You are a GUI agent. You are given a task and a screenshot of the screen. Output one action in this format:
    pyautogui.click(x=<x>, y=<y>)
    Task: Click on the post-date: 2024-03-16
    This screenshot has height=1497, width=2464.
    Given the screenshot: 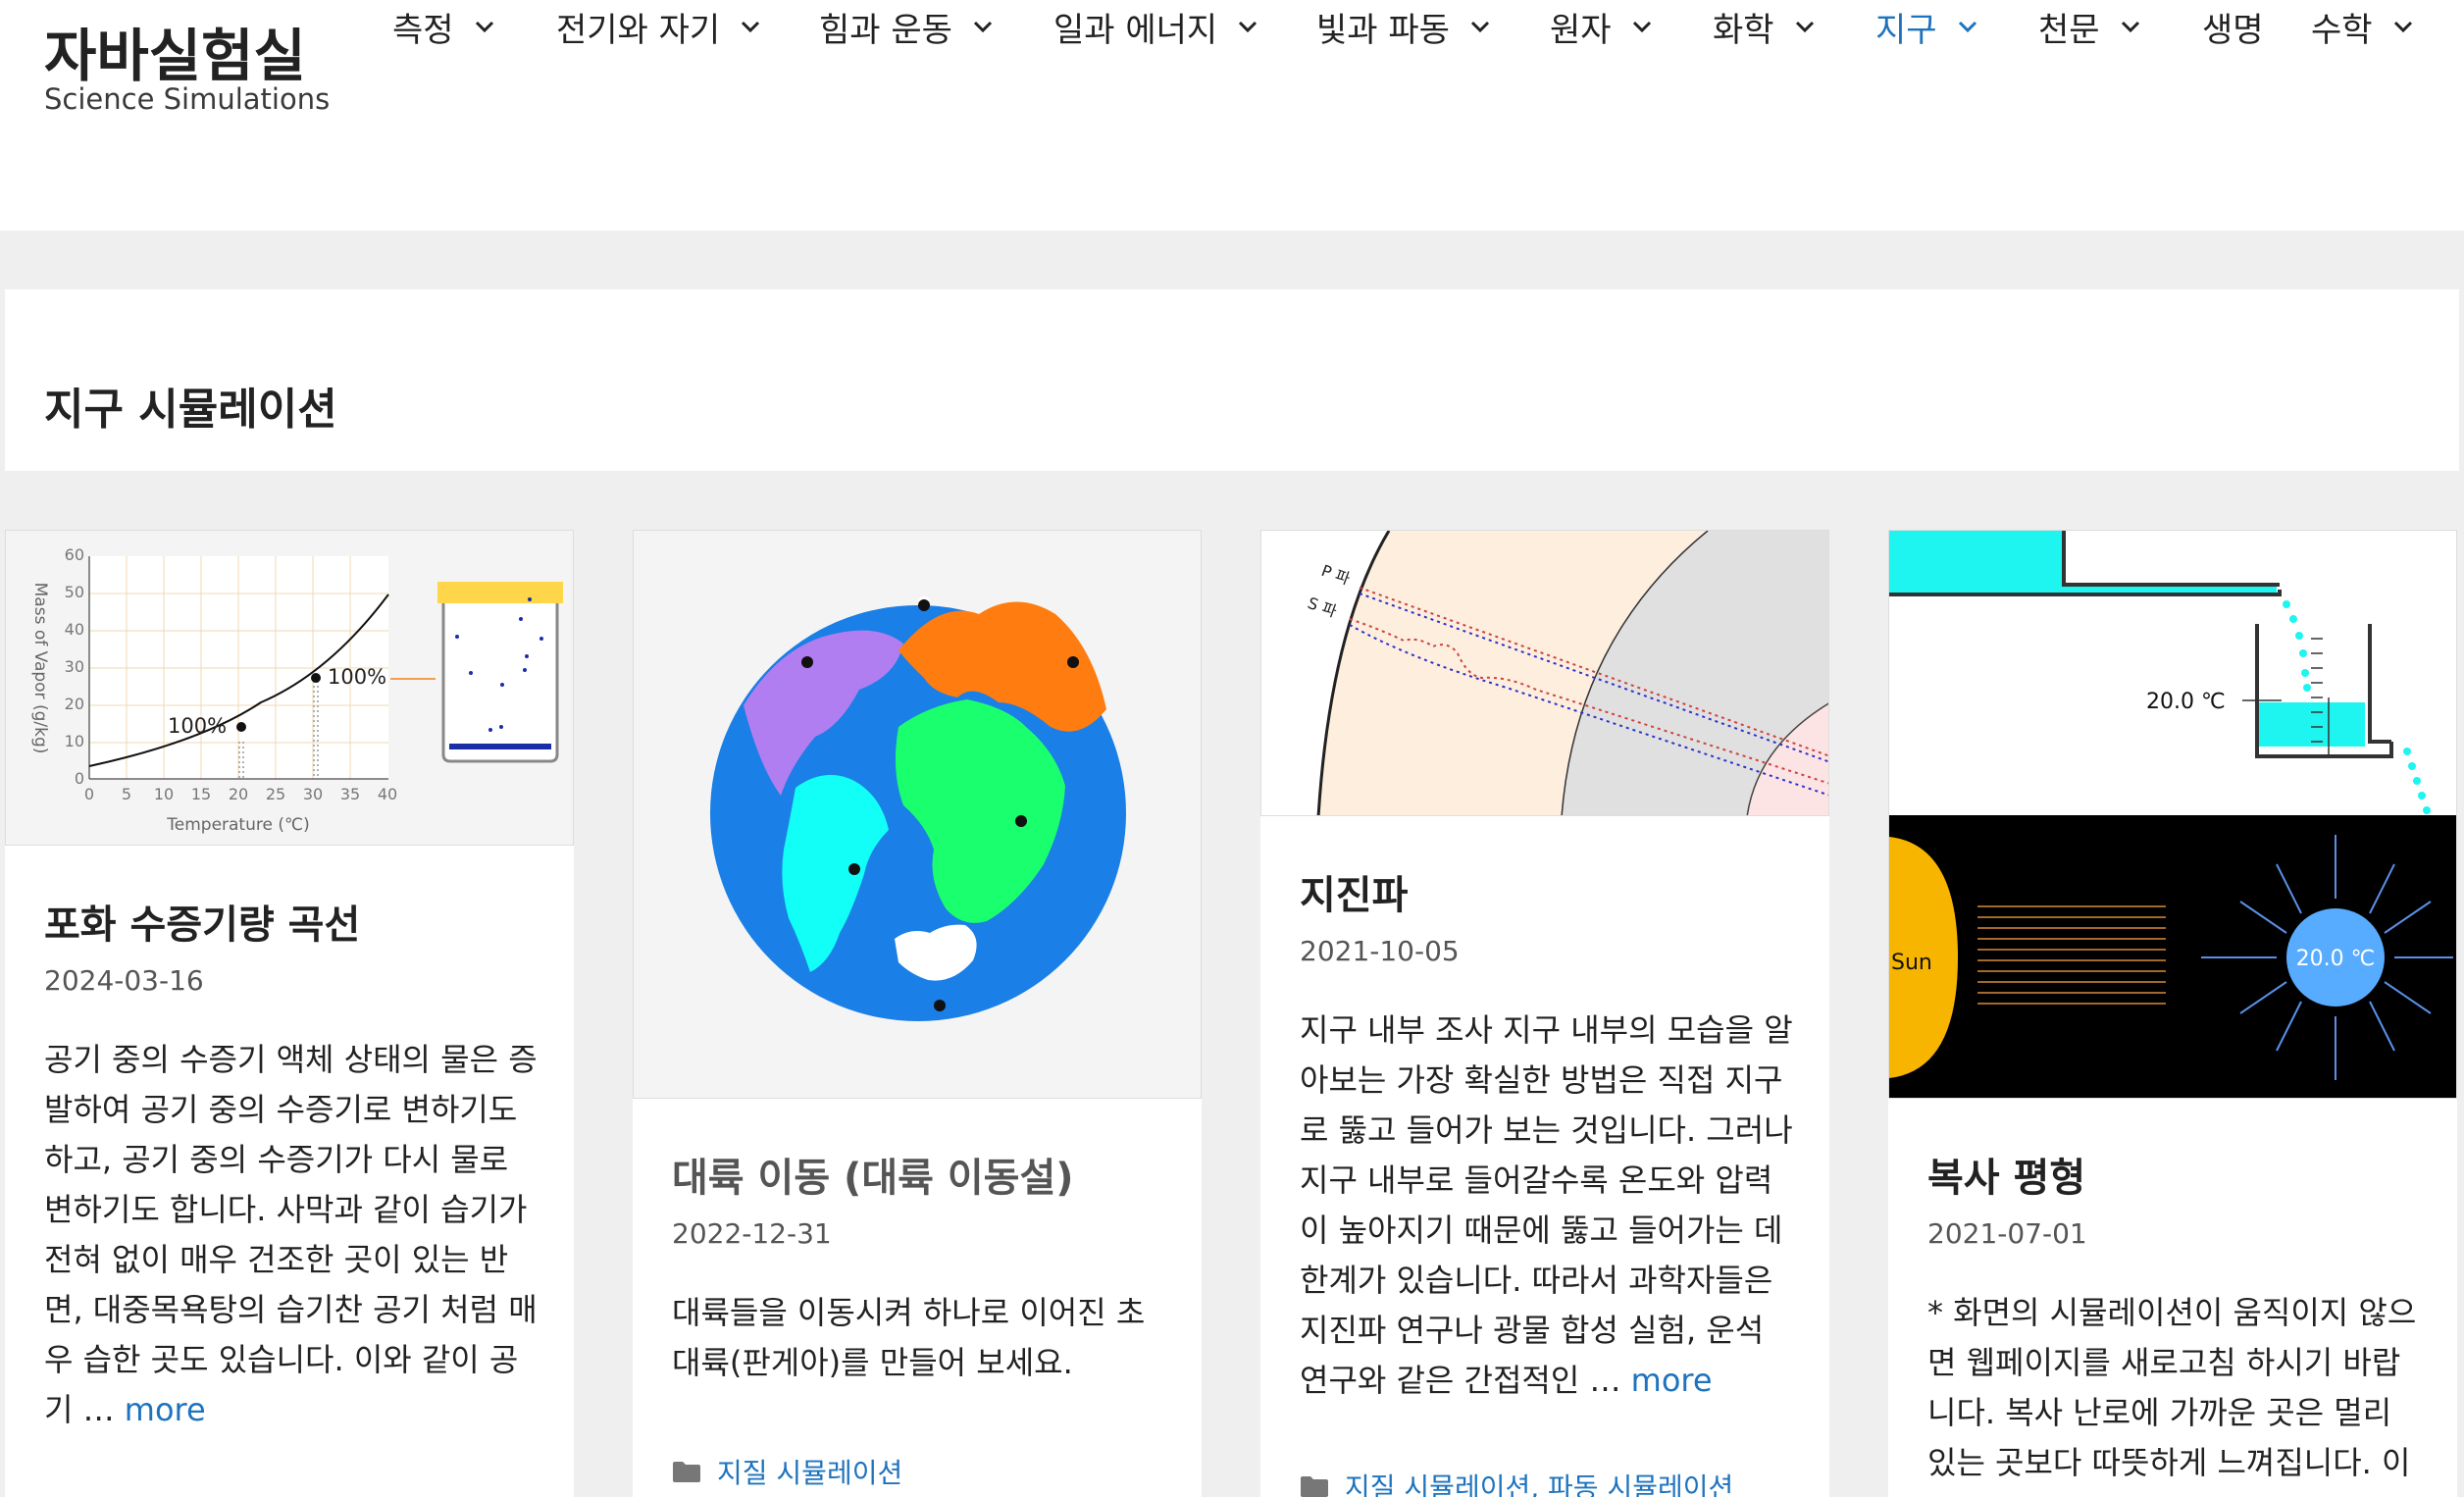 What is the action you would take?
    pyautogui.click(x=124, y=980)
    